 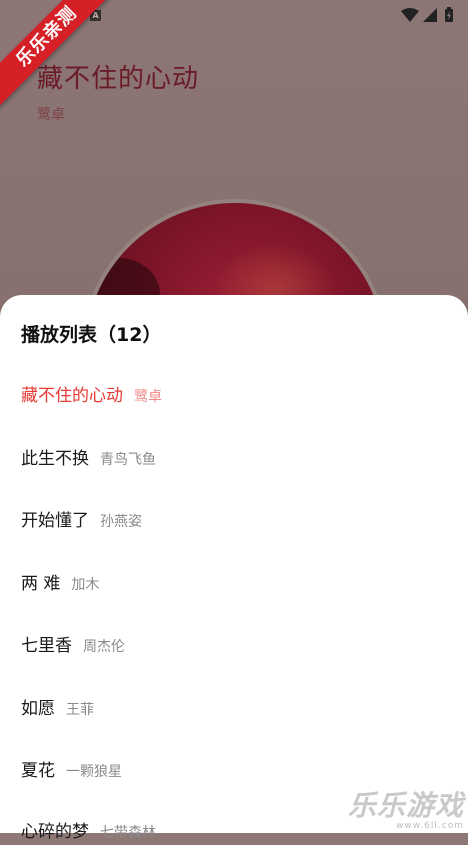 What do you see at coordinates (148, 397) in the screenshot?
I see `playlist-item-artist: 鹭卓` at bounding box center [148, 397].